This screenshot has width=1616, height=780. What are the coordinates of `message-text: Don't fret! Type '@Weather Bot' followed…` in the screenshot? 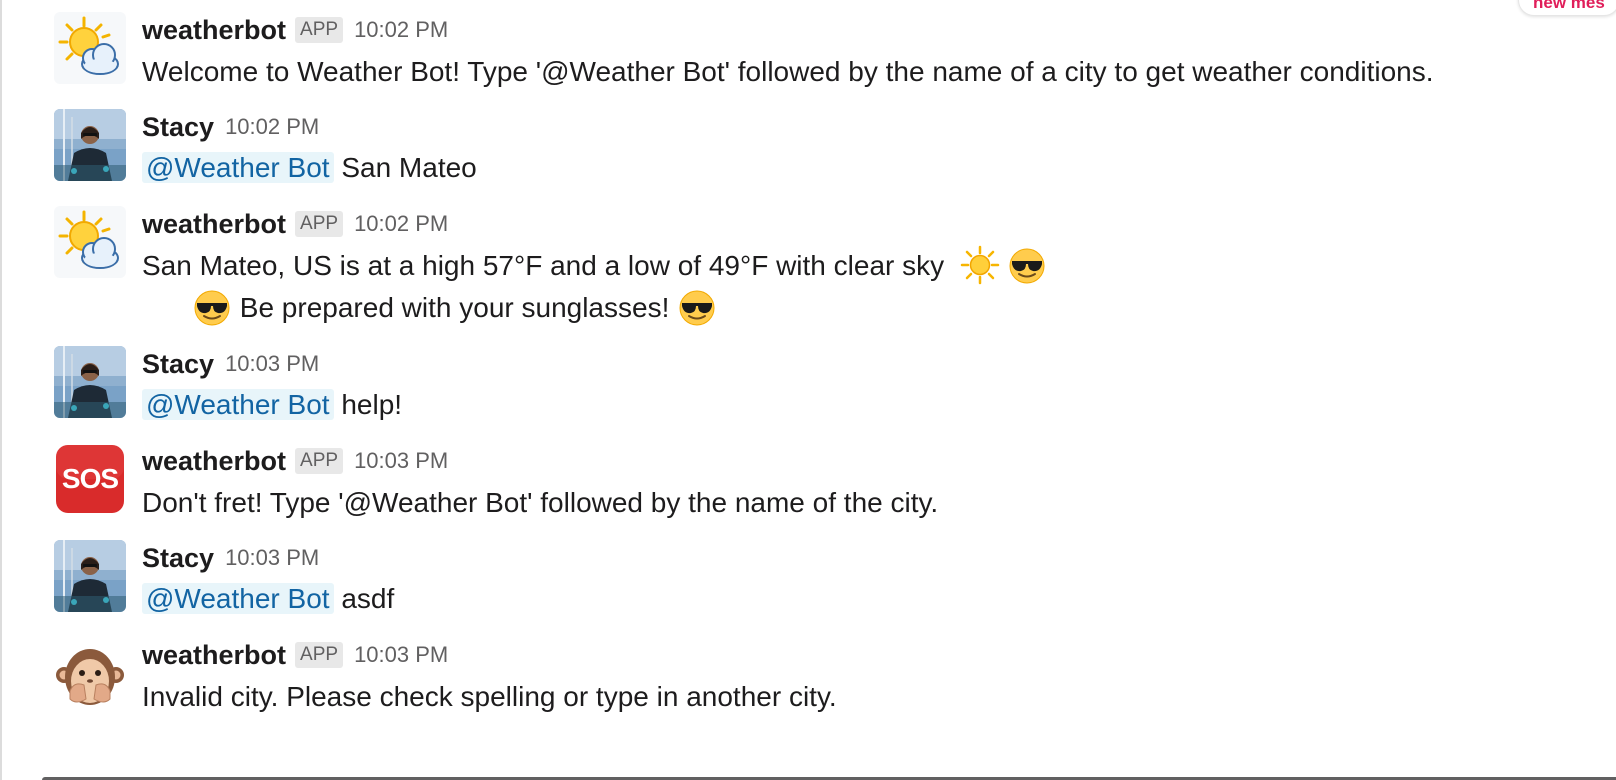 It's located at (540, 502).